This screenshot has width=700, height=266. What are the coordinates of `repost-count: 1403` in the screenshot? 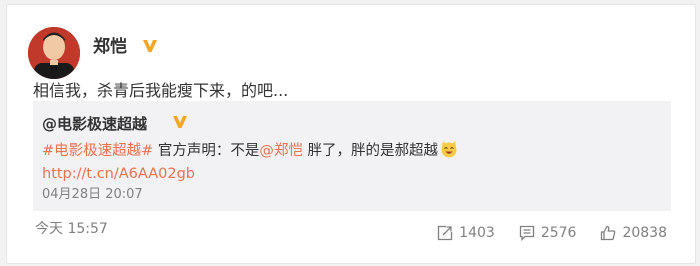 It's located at (477, 233).